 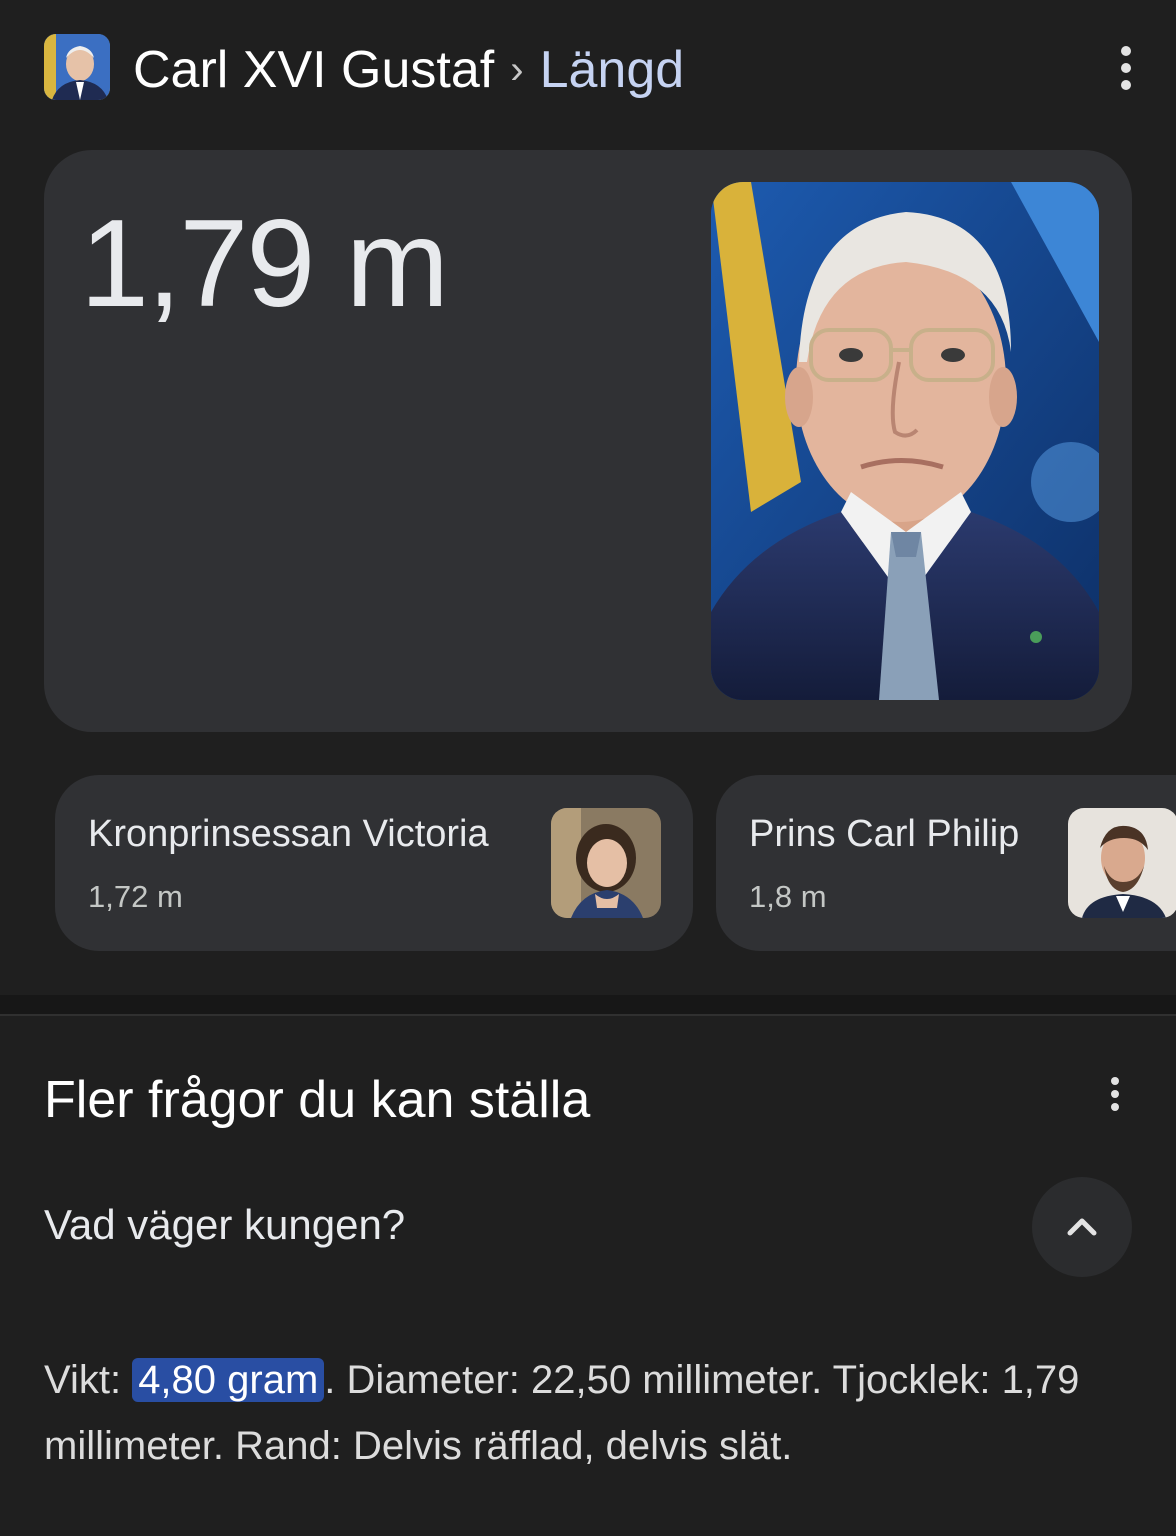 I want to click on chevron-up-icon, so click(x=1082, y=1227).